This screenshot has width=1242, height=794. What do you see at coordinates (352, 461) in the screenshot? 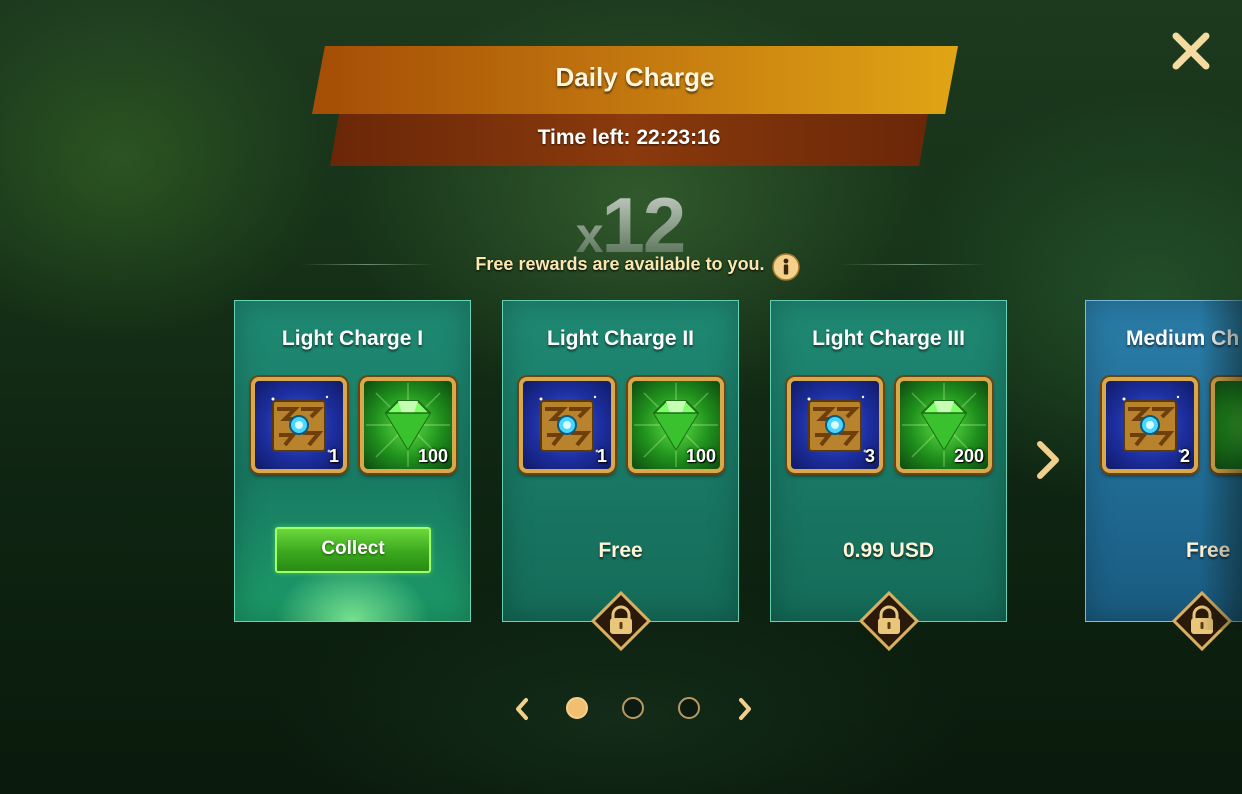
I see `offer-card-light-charge-1: Light Charge I 1 100 Collect` at bounding box center [352, 461].